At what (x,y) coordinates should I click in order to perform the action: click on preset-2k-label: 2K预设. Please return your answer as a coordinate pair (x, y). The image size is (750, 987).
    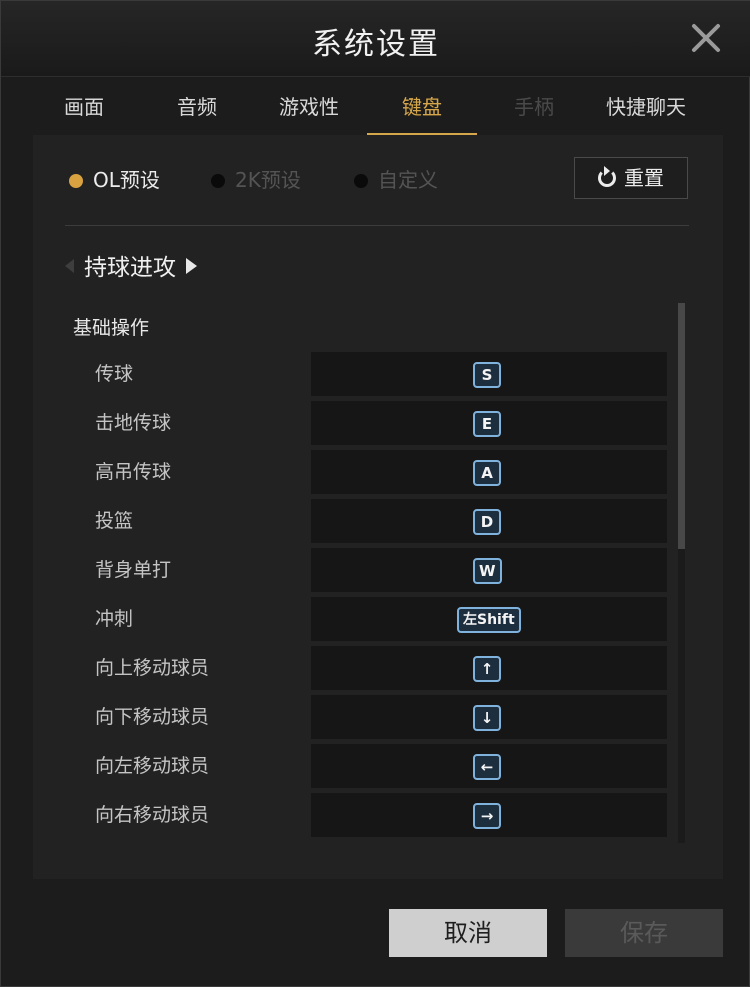
    Looking at the image, I should click on (268, 180).